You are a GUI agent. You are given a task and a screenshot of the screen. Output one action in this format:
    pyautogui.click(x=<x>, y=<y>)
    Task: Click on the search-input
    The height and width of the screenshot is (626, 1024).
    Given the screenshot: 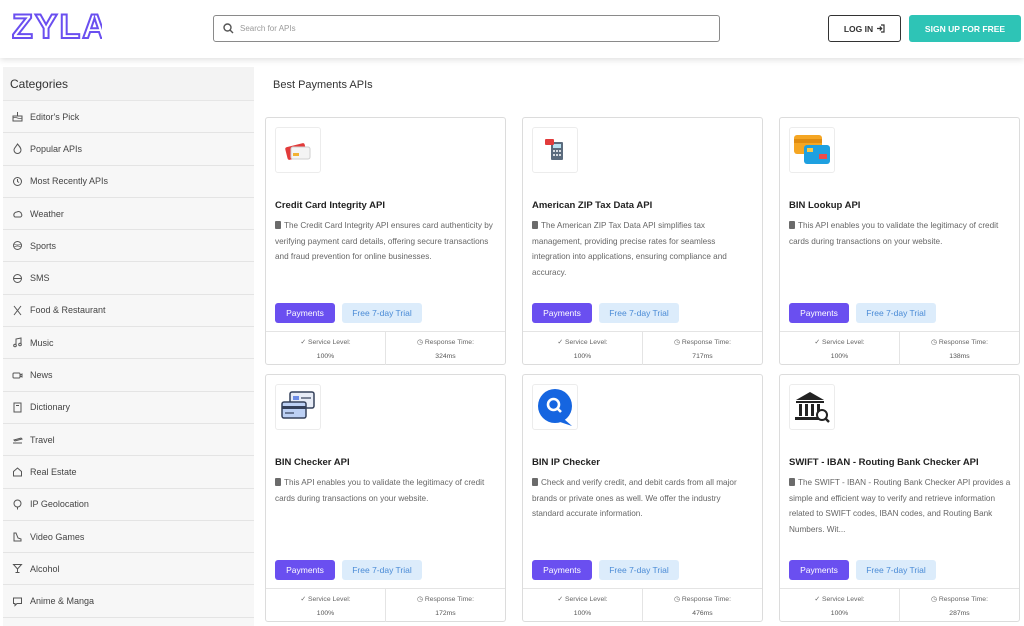 What is the action you would take?
    pyautogui.click(x=475, y=28)
    